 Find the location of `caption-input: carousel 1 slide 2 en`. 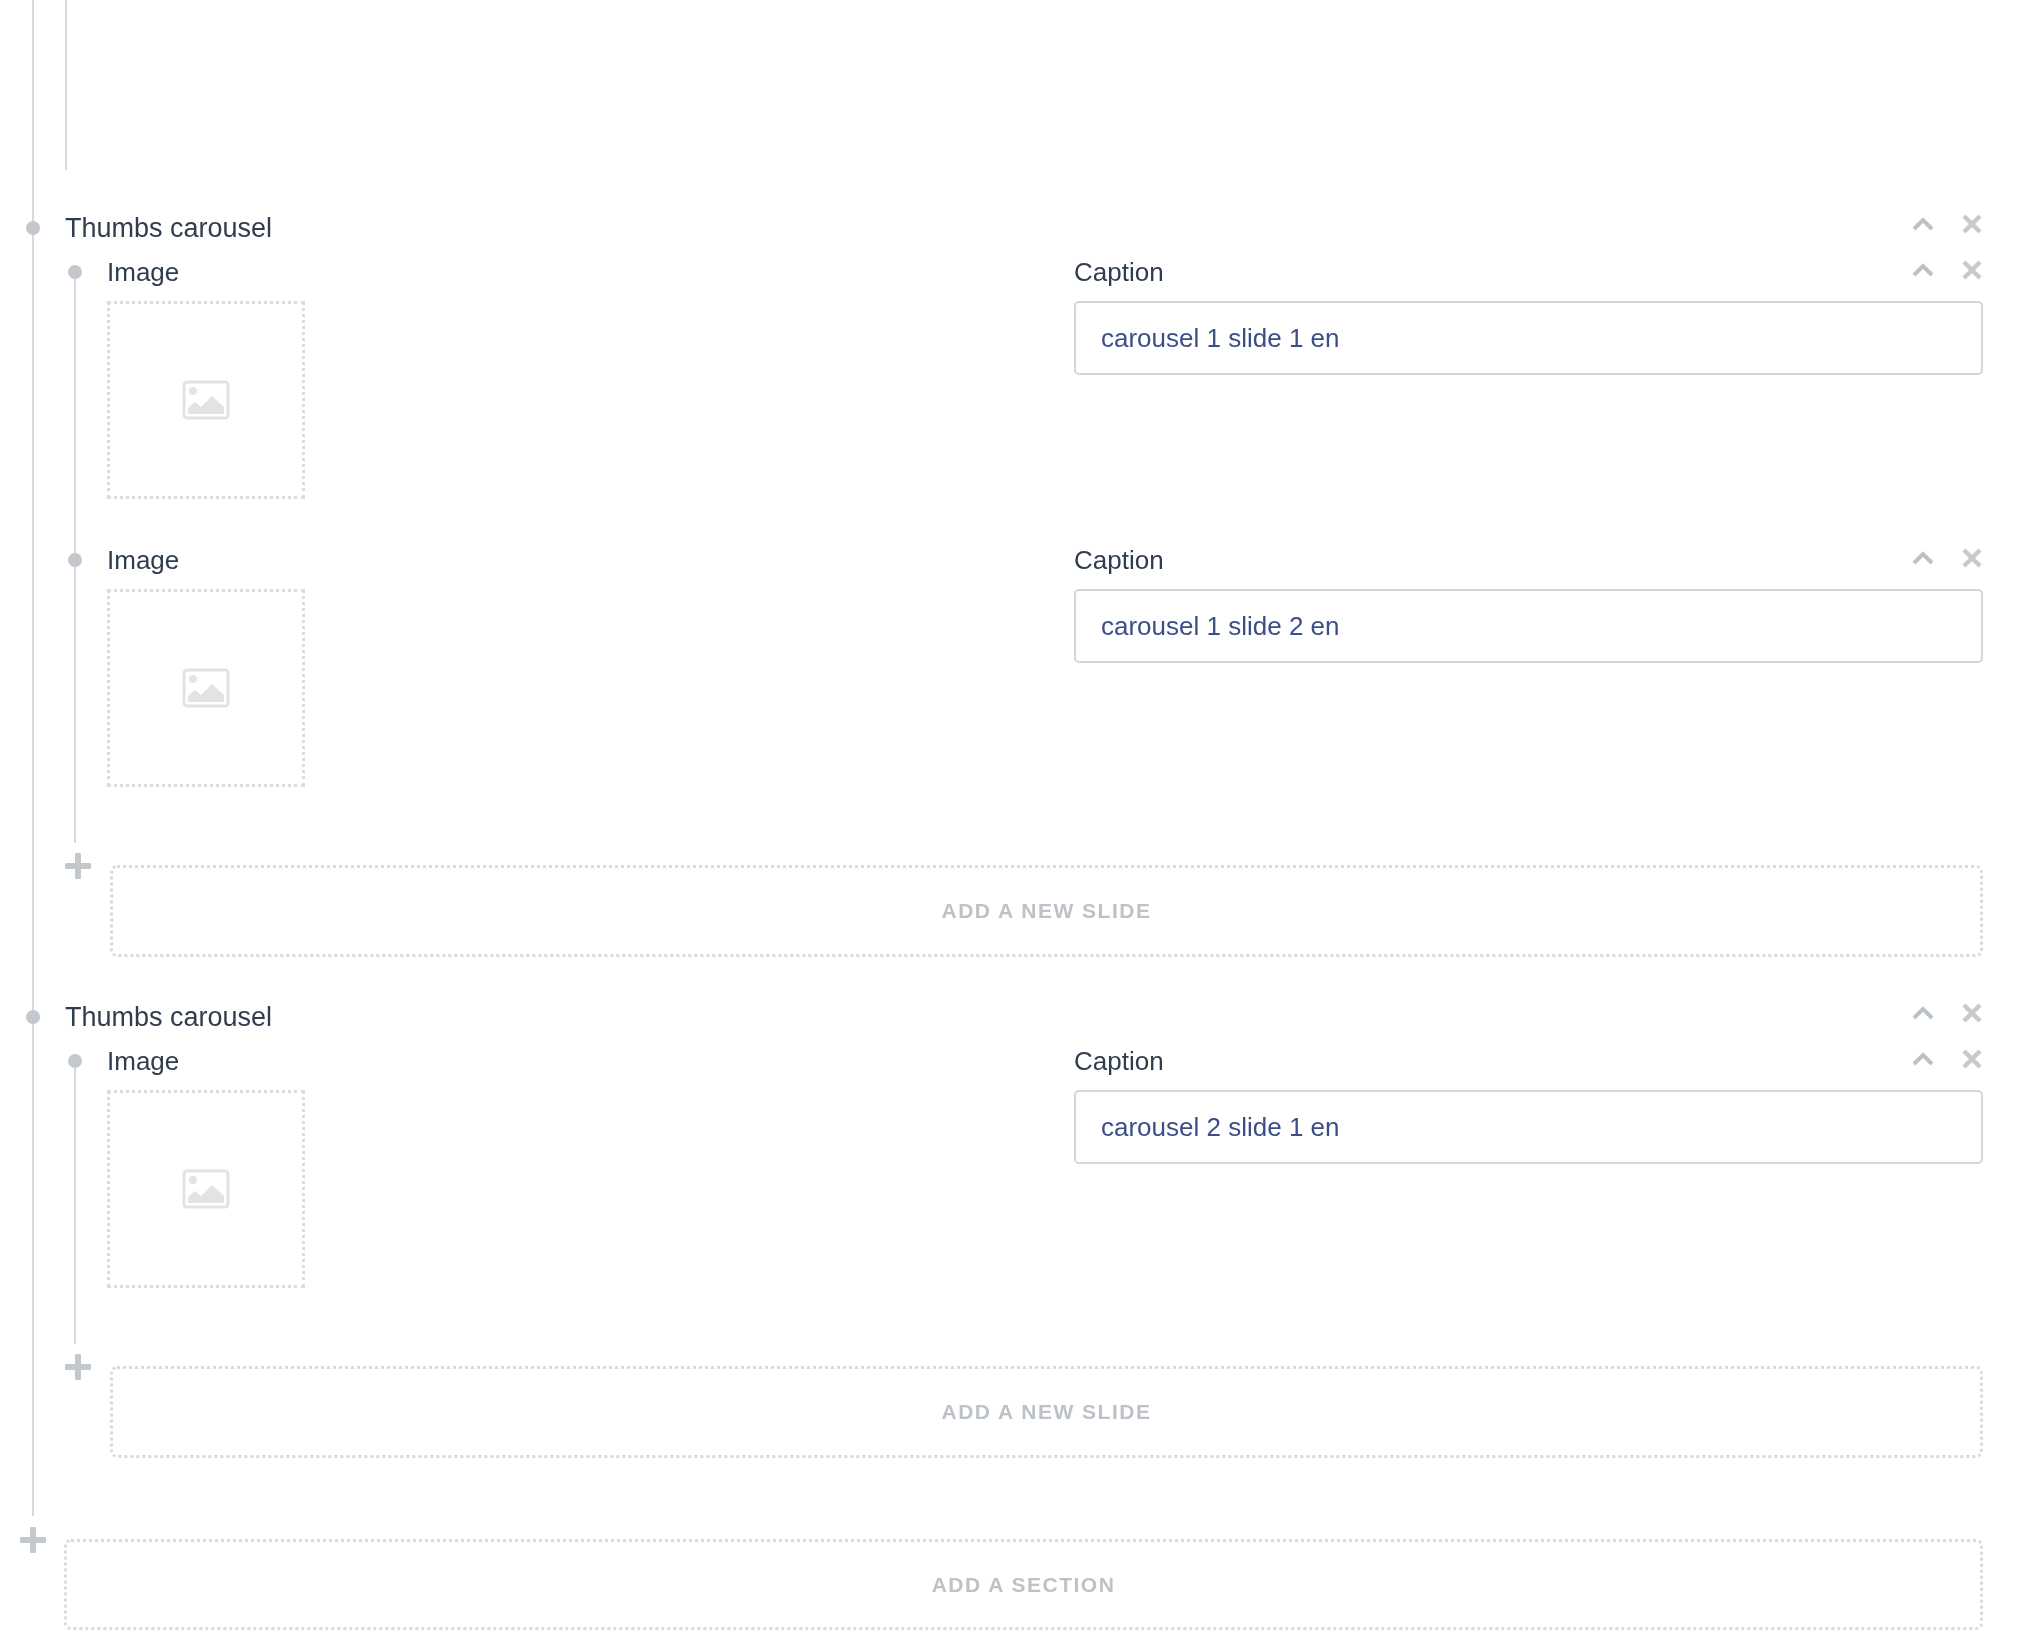

caption-input: carousel 1 slide 2 en is located at coordinates (1528, 626).